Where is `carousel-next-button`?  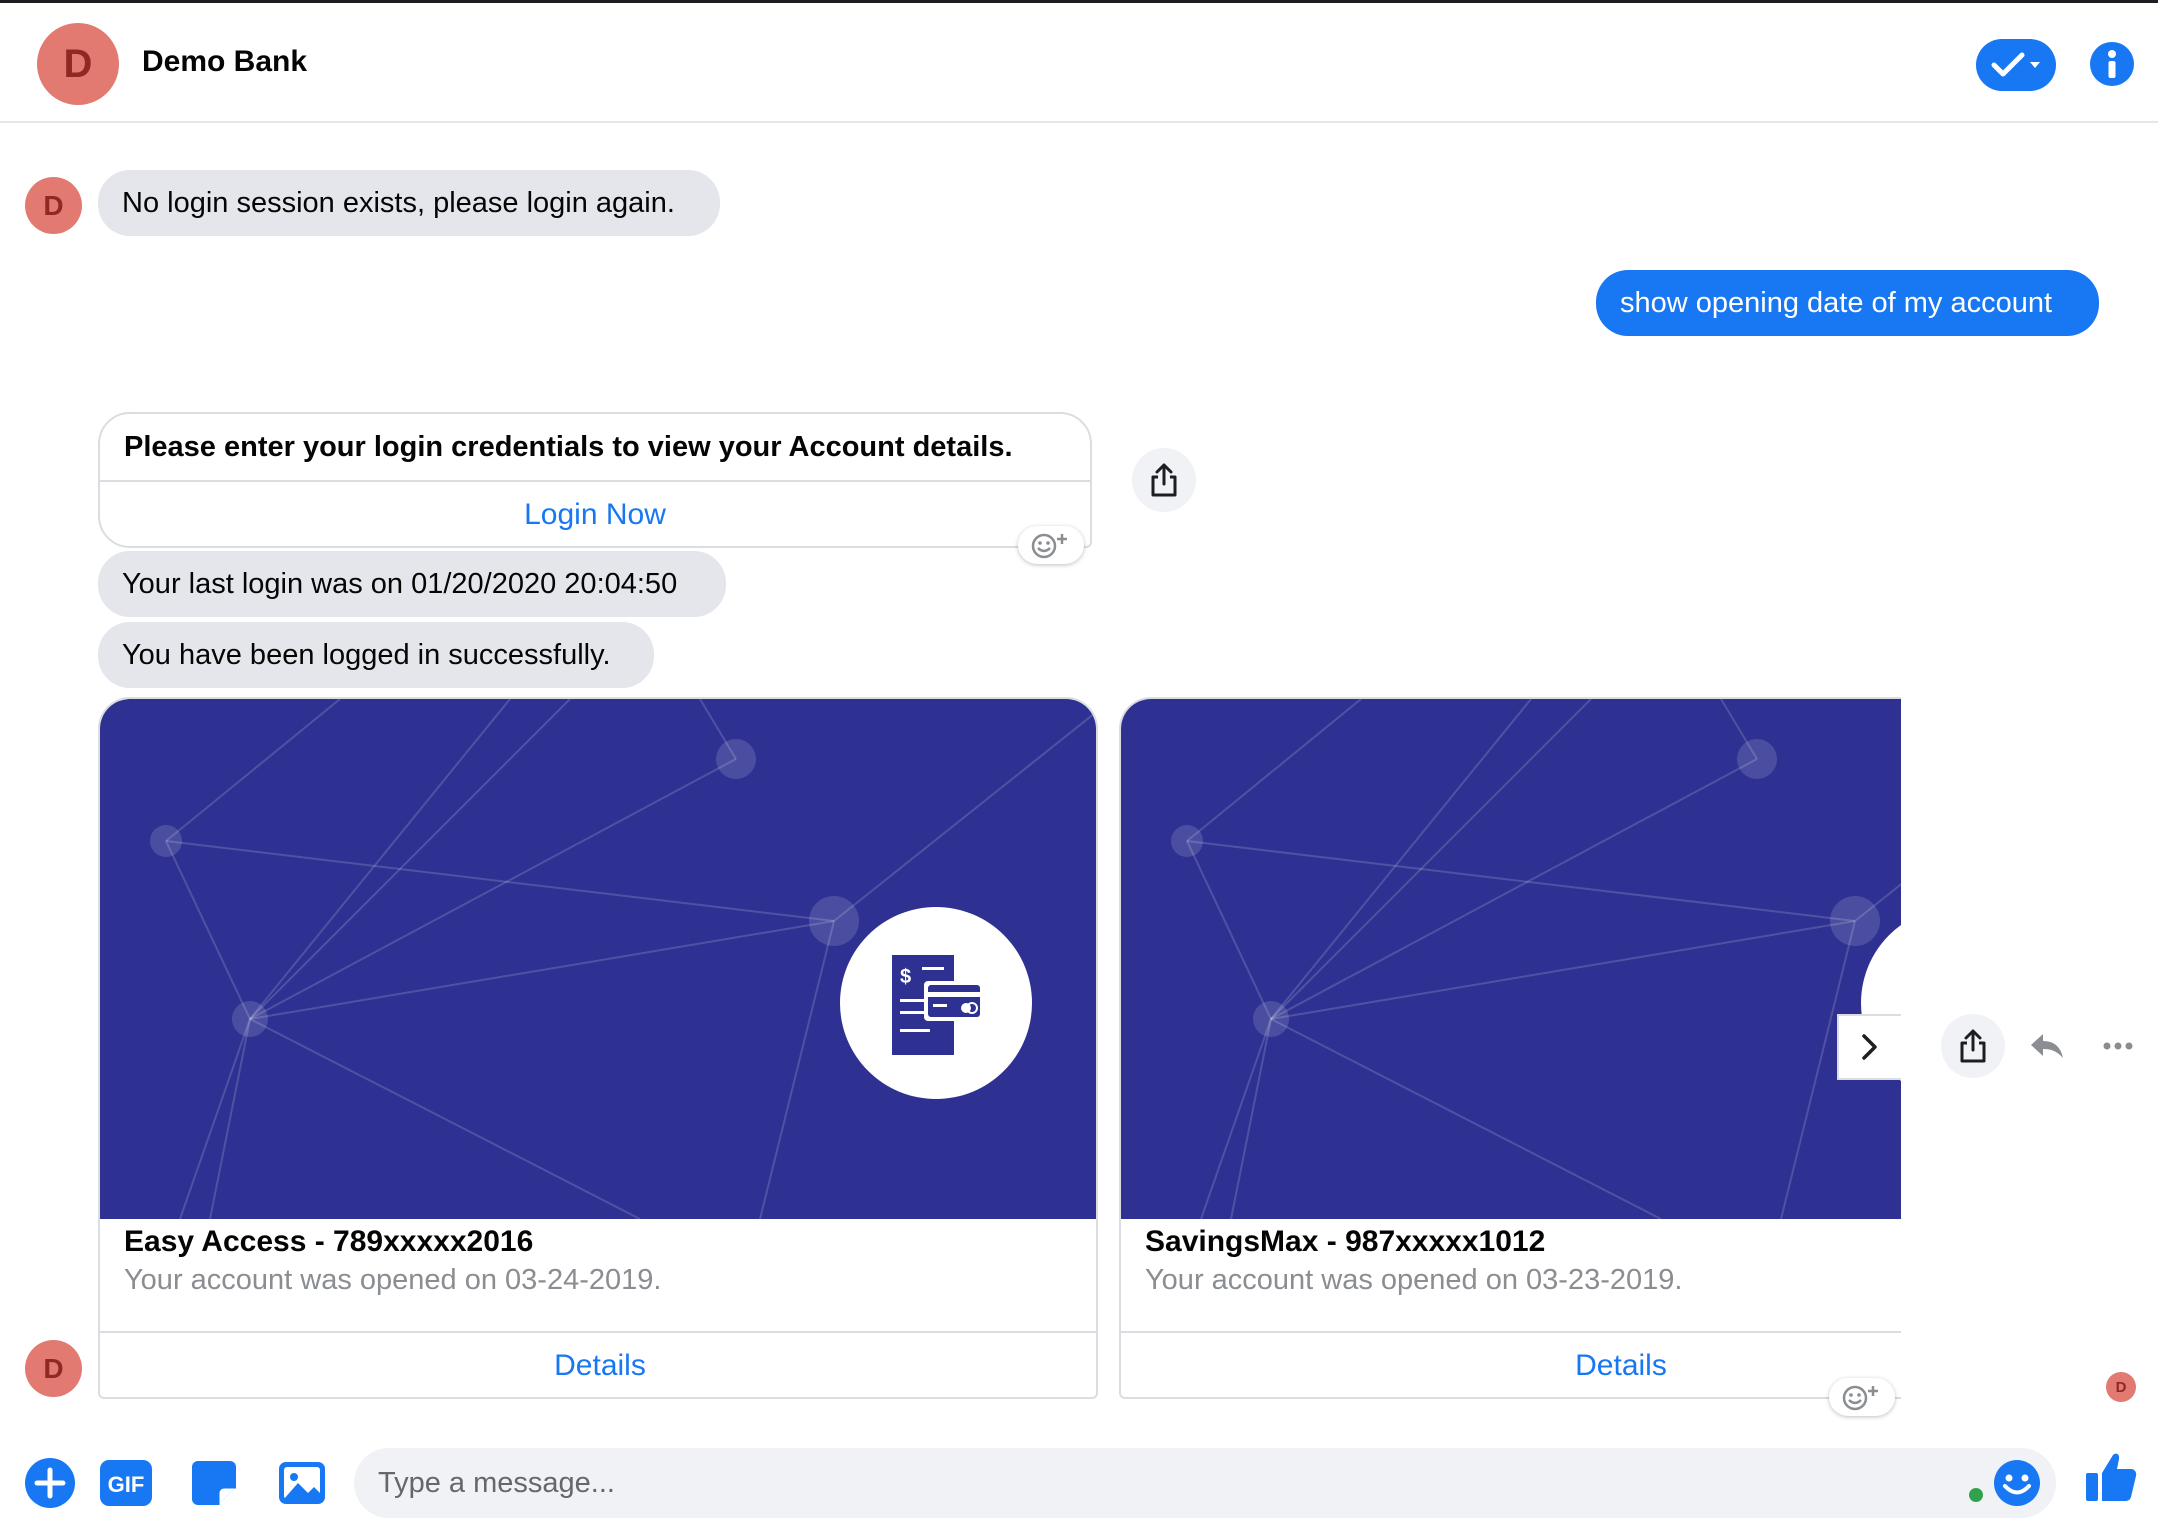 carousel-next-button is located at coordinates (1869, 1047).